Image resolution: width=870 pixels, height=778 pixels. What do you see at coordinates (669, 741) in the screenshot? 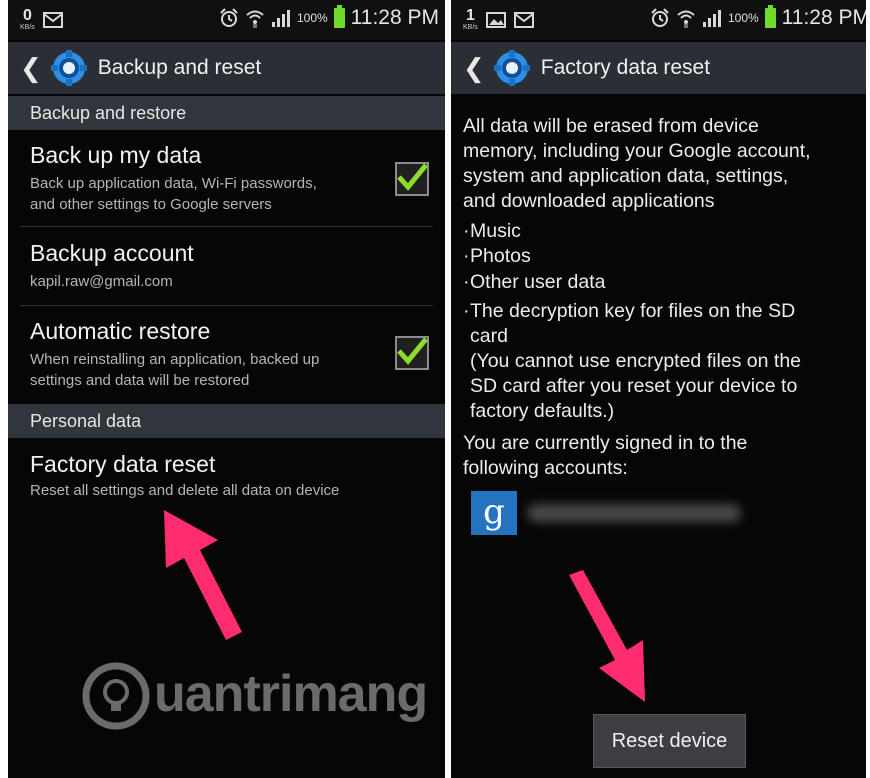
I see `reset-device-button: Reset device` at bounding box center [669, 741].